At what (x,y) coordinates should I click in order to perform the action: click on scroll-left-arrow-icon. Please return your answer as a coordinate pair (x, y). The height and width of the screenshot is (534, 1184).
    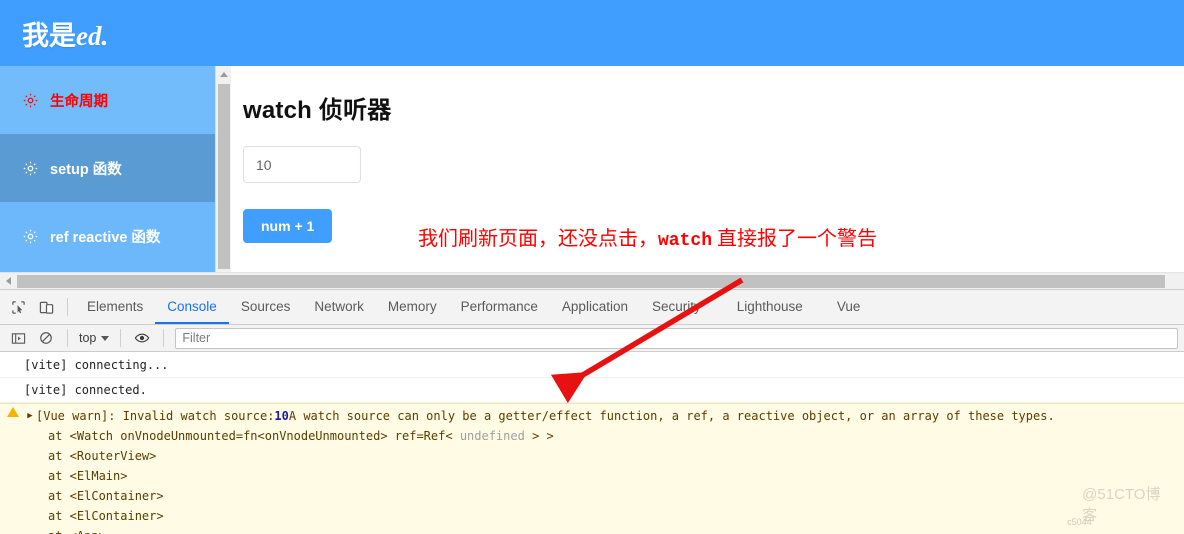
    Looking at the image, I should click on (8, 281).